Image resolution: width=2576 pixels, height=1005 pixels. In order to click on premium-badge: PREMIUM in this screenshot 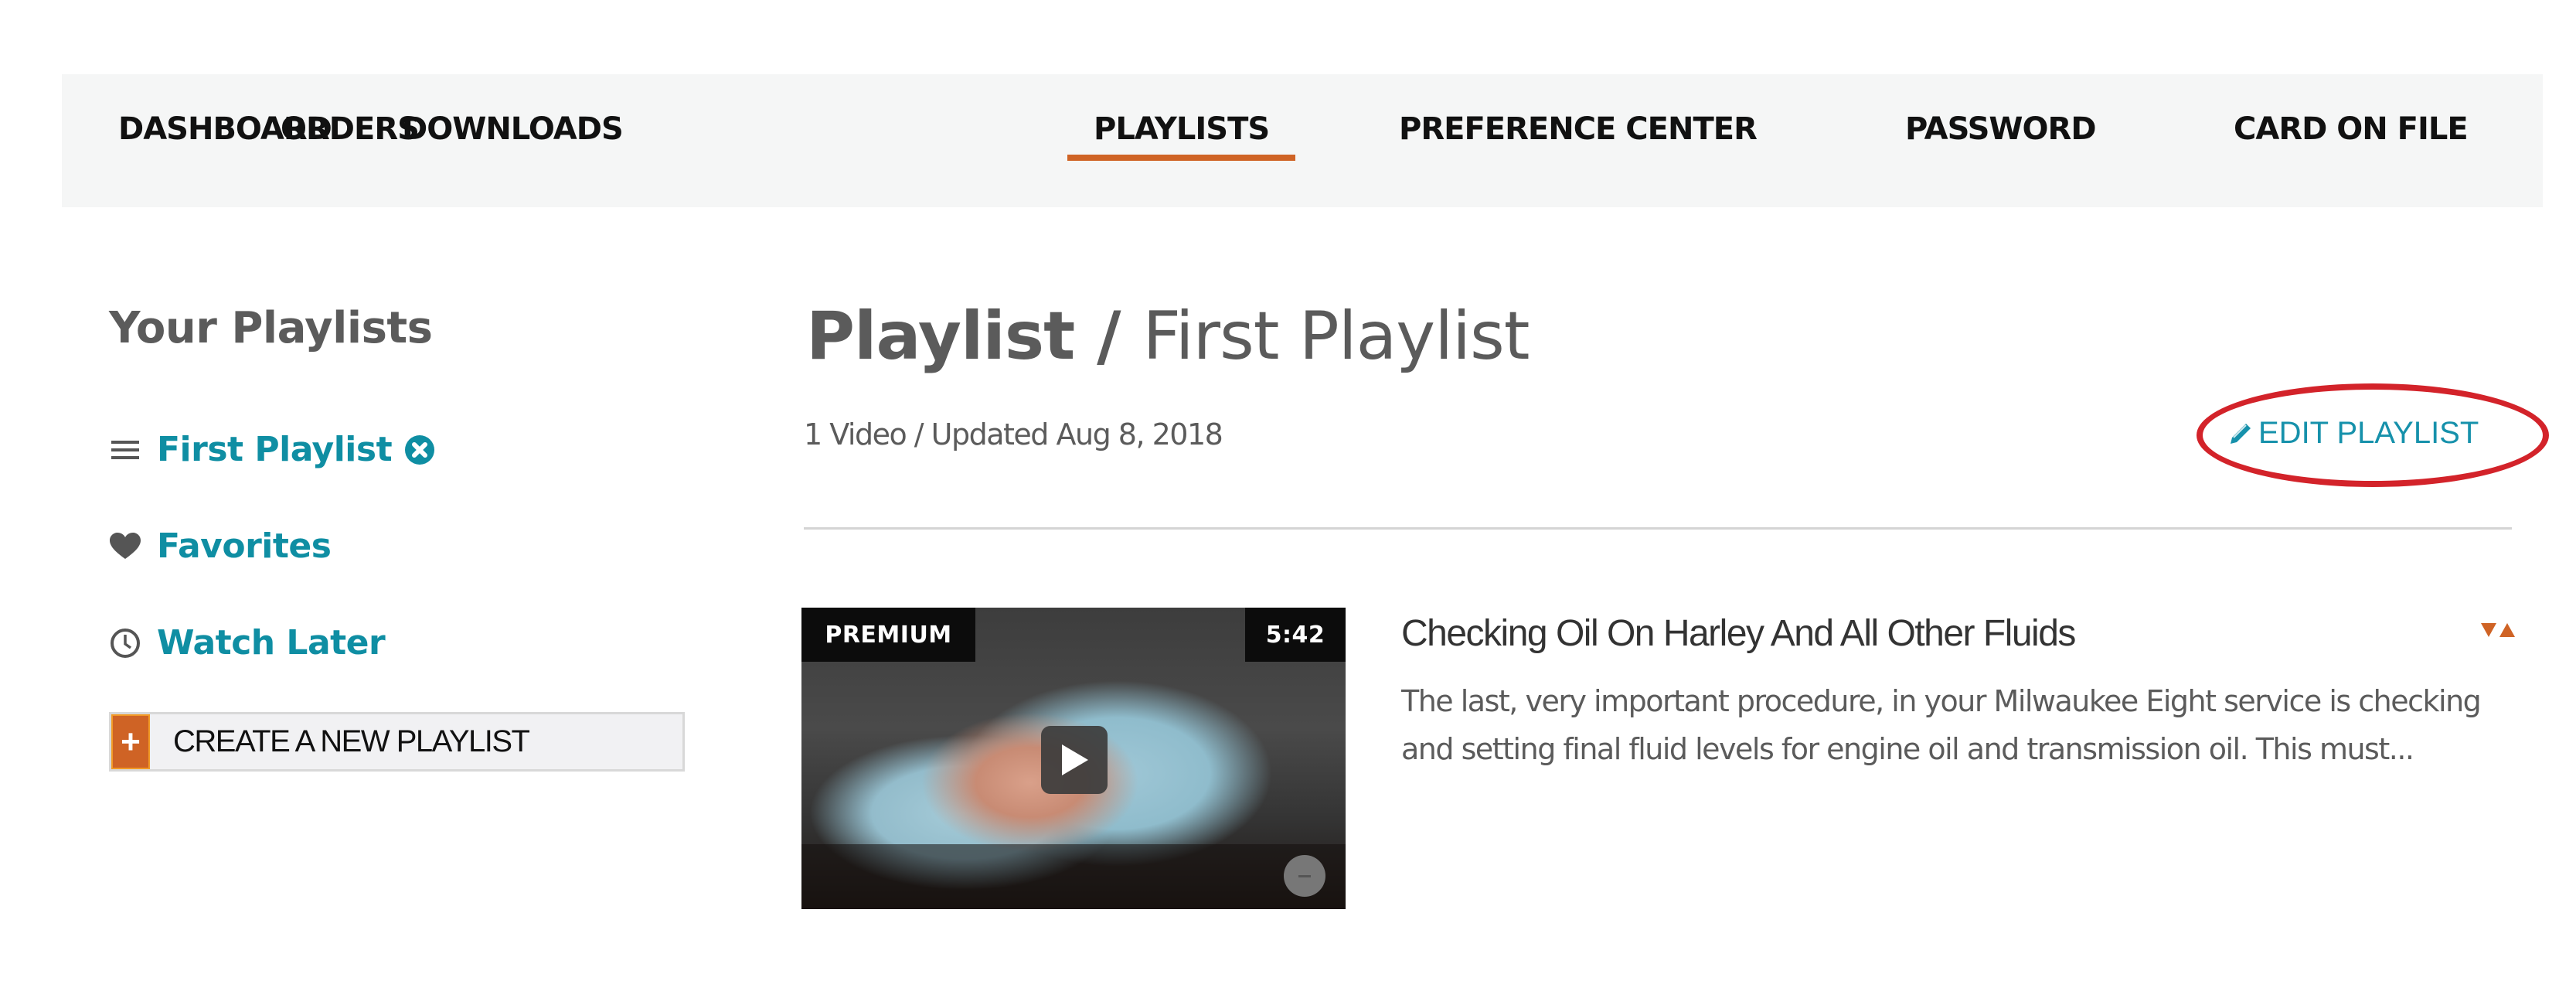, I will do `click(888, 635)`.